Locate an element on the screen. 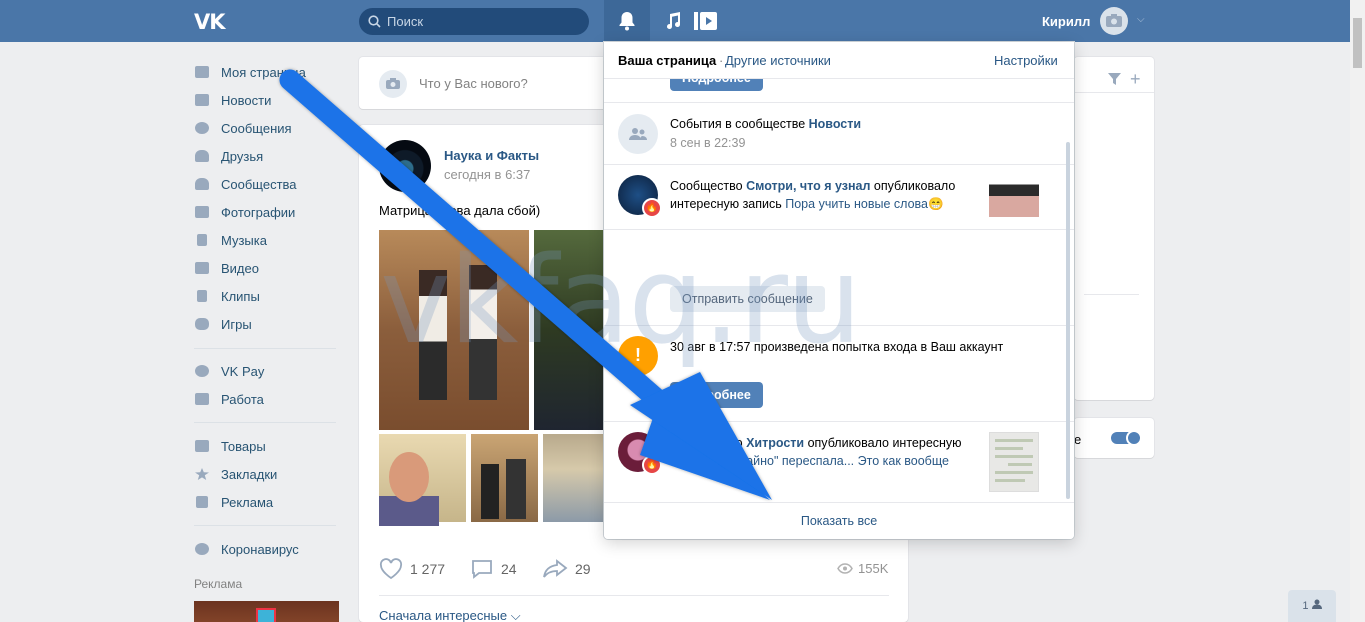  plus-icon: + is located at coordinates (1135, 79).